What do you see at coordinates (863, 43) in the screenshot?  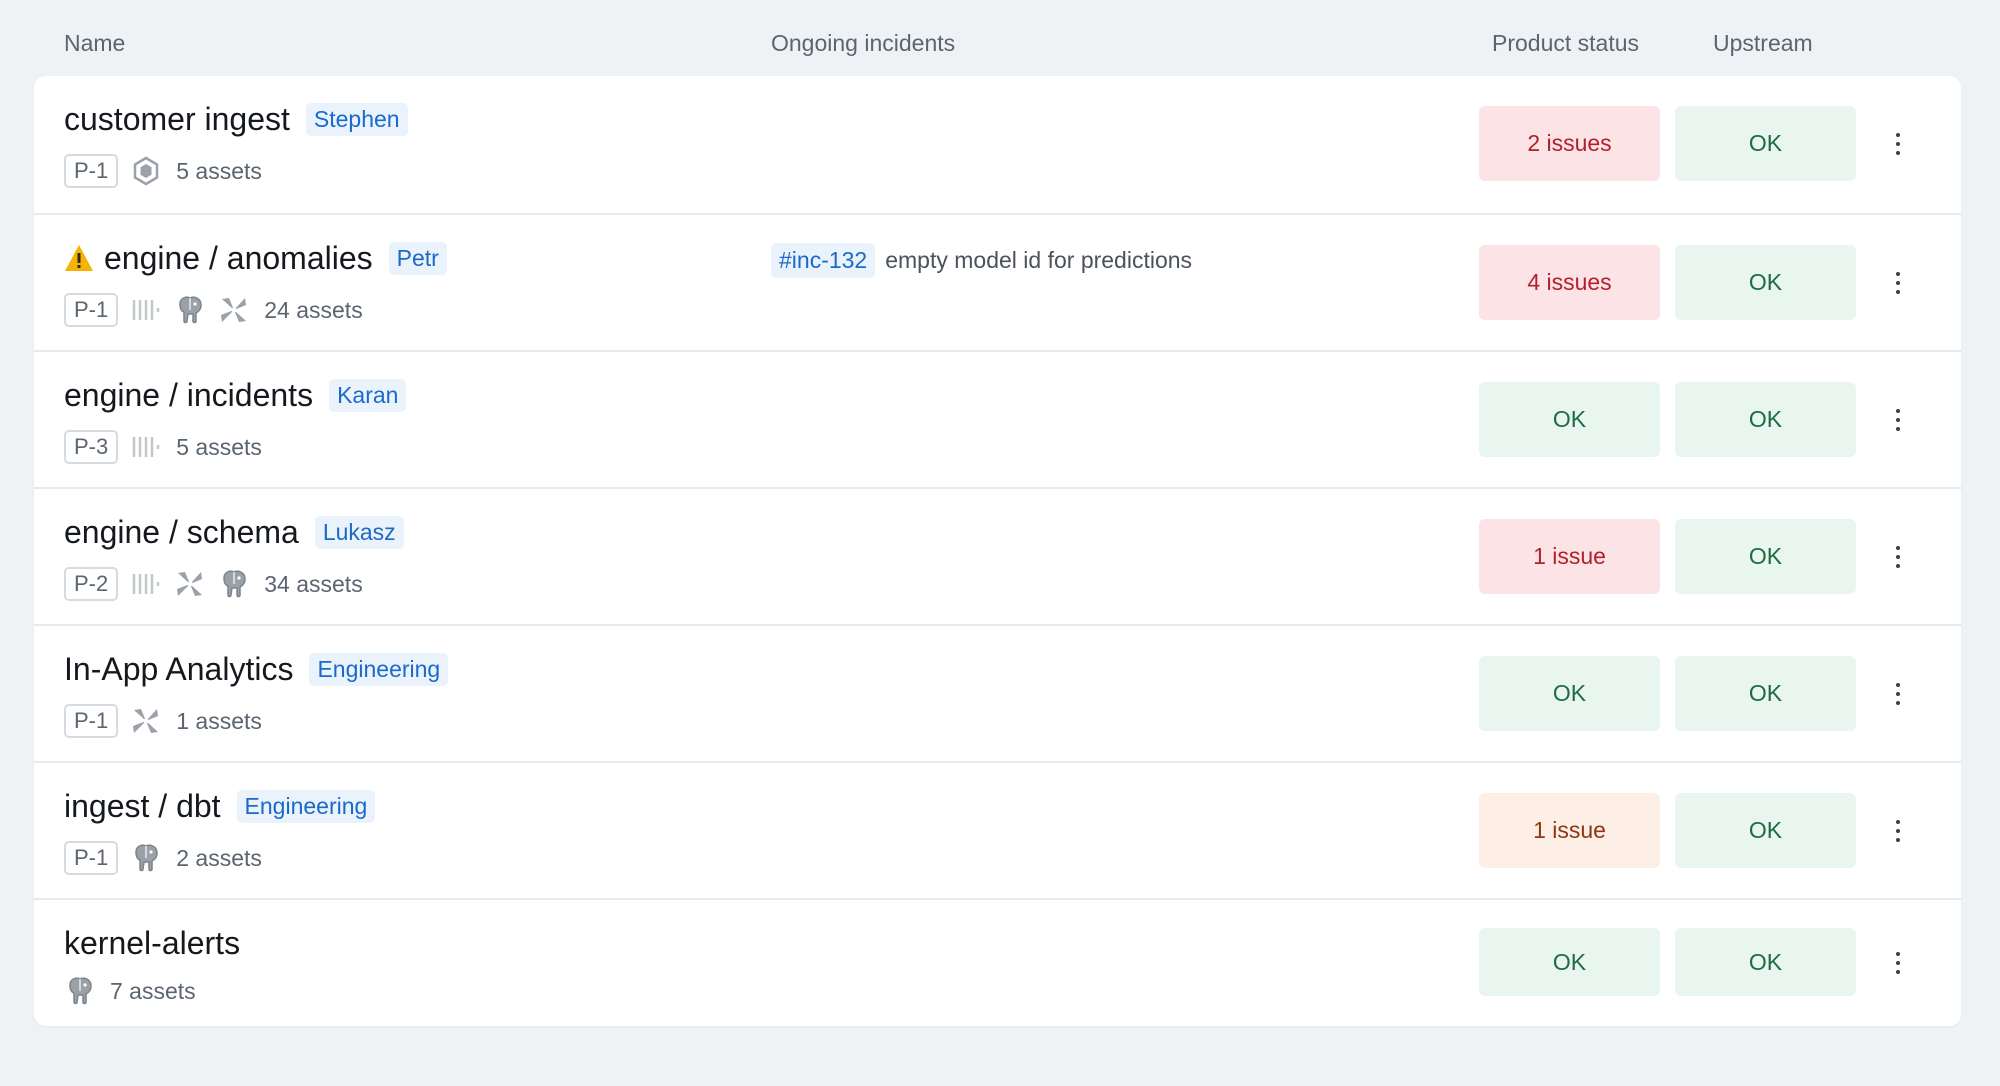 I see `column-header-incidents: Ongoing incidents` at bounding box center [863, 43].